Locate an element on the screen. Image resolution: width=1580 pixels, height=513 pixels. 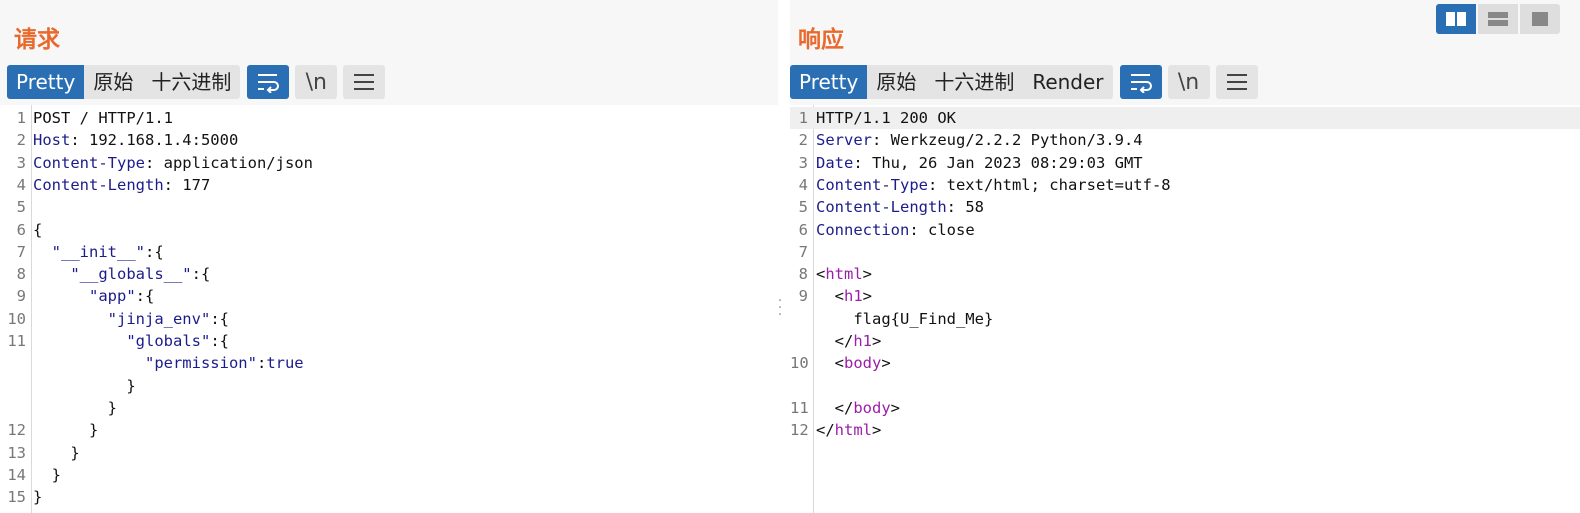
code-text: </html> is located at coordinates (848, 430).